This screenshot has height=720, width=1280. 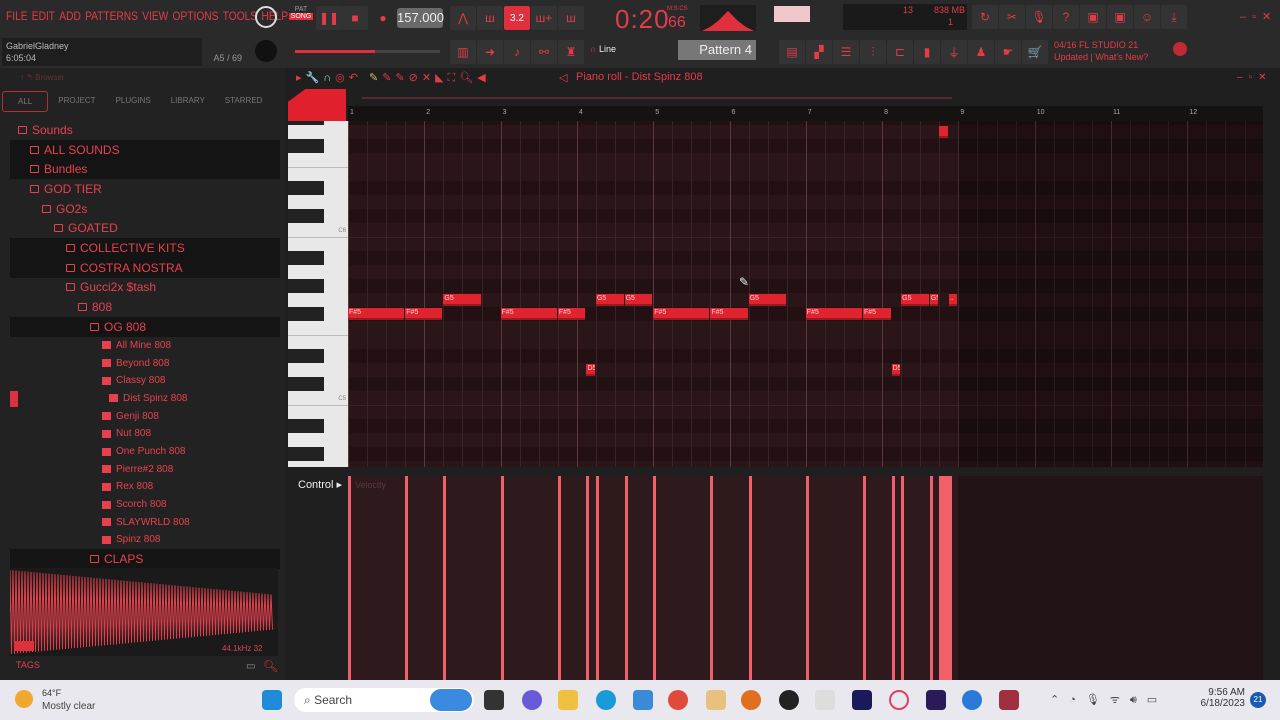 What do you see at coordinates (145, 363) in the screenshot?
I see `browser-file: Beyond 808` at bounding box center [145, 363].